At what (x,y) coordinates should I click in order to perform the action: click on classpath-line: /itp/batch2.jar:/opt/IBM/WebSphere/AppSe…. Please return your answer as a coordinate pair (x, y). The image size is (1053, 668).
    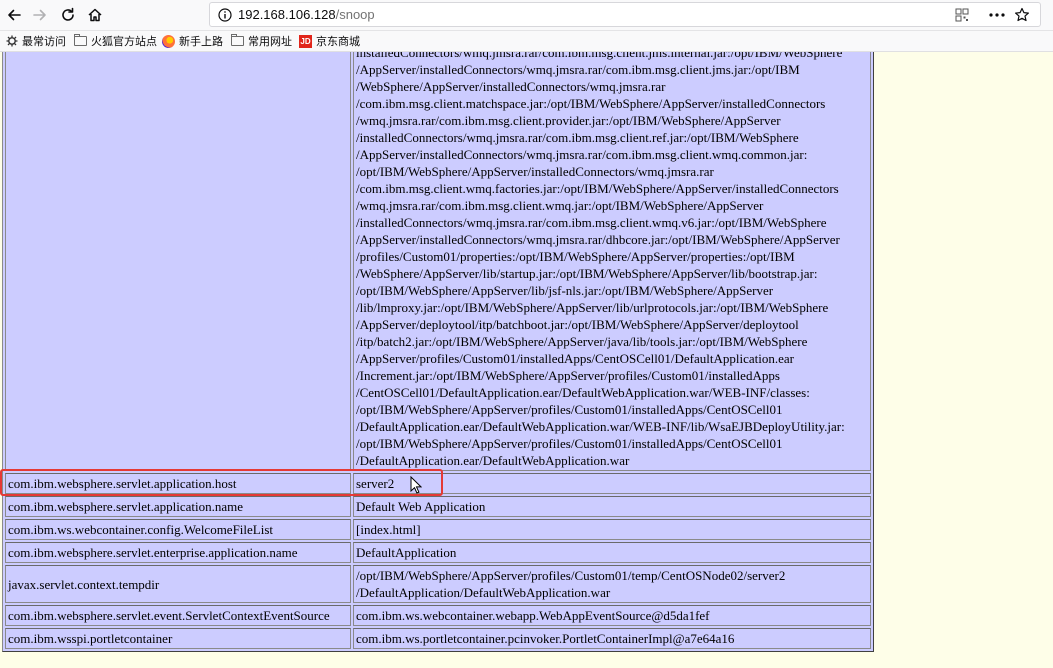
    Looking at the image, I should click on (582, 341).